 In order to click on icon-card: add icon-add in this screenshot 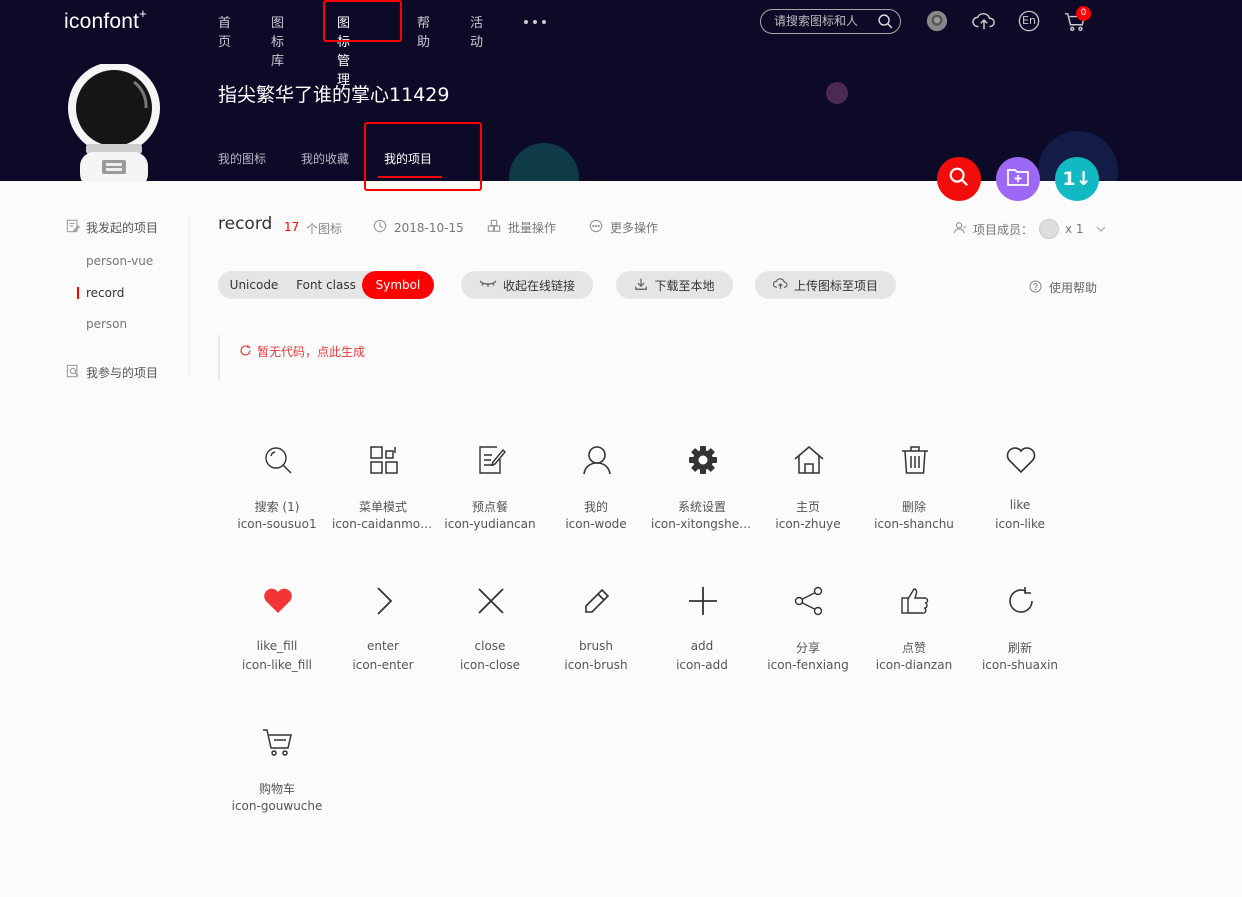, I will do `click(702, 626)`.